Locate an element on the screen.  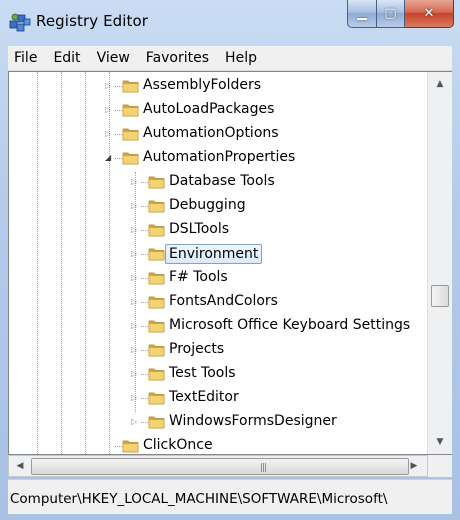
tree-node: ▷ DSLTools is located at coordinates (218, 230).